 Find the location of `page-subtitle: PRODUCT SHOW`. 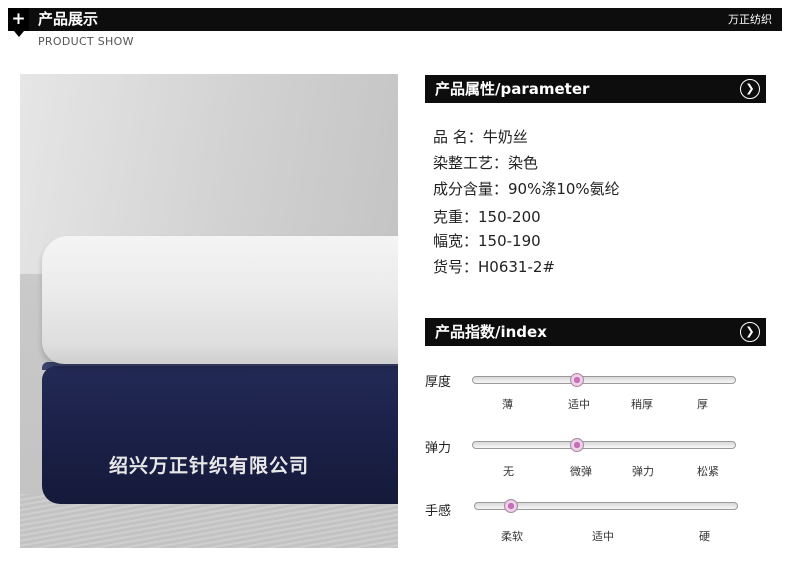

page-subtitle: PRODUCT SHOW is located at coordinates (86, 41).